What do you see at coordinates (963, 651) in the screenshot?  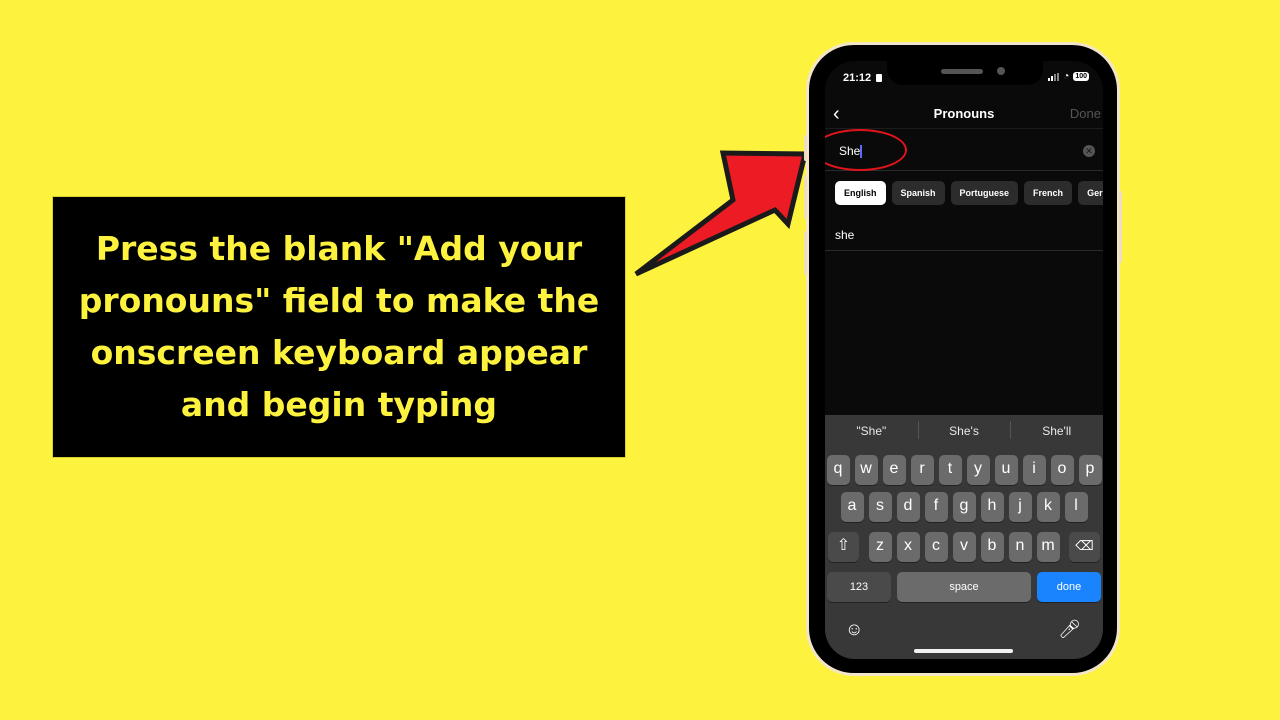 I see `home-indicator` at bounding box center [963, 651].